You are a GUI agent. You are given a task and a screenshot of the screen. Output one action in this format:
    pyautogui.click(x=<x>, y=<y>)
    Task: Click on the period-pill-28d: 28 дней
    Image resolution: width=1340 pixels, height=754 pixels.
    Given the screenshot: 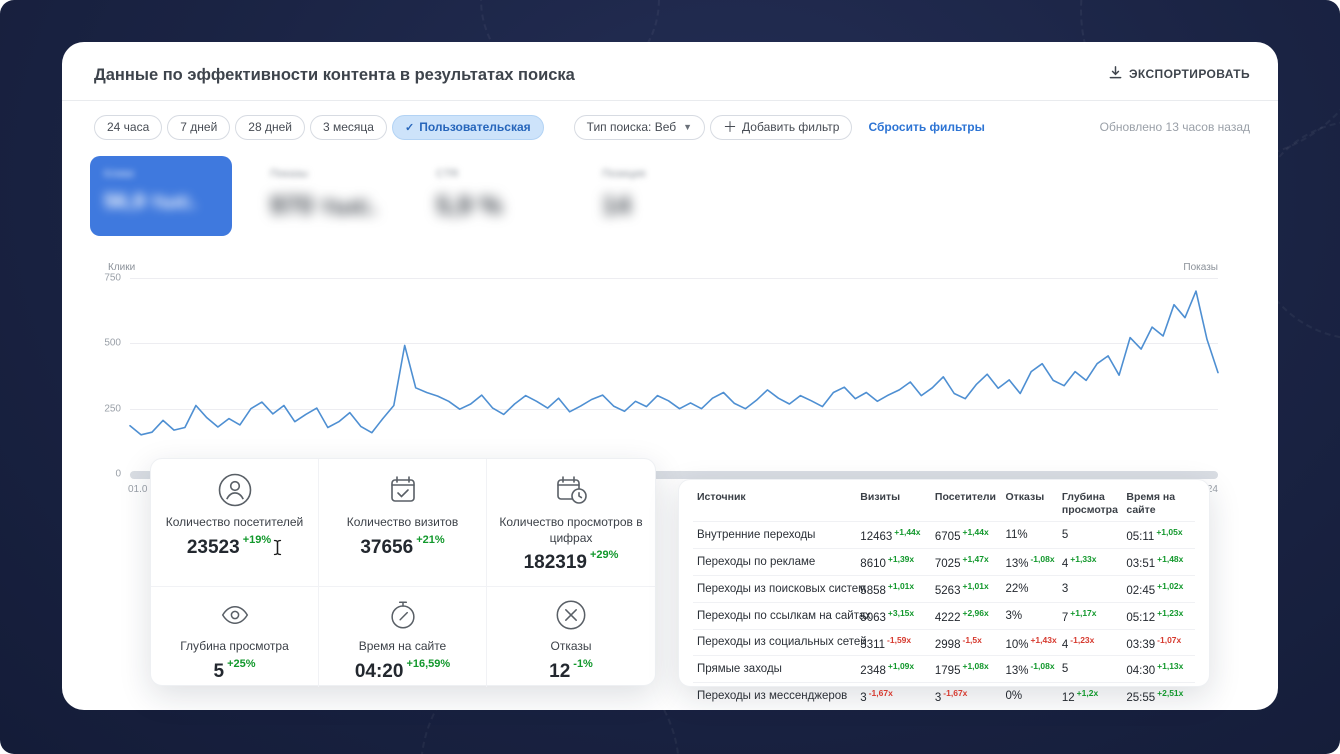 What is the action you would take?
    pyautogui.click(x=270, y=127)
    